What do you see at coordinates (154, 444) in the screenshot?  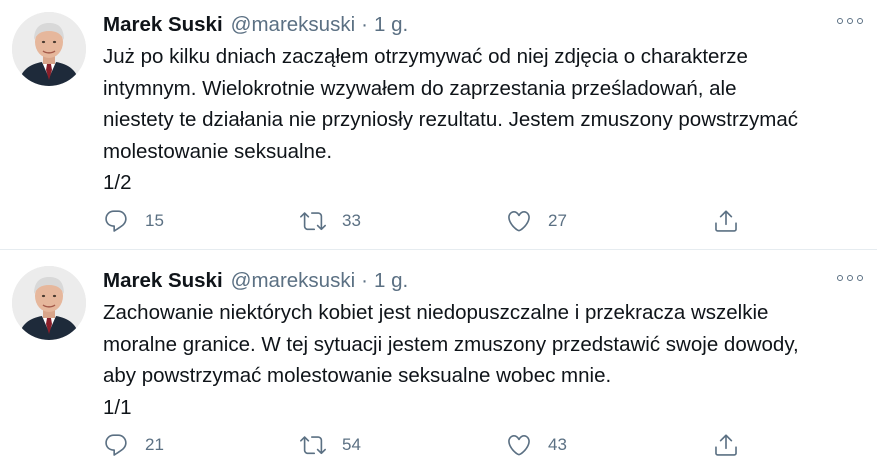 I see `reply-count: 21` at bounding box center [154, 444].